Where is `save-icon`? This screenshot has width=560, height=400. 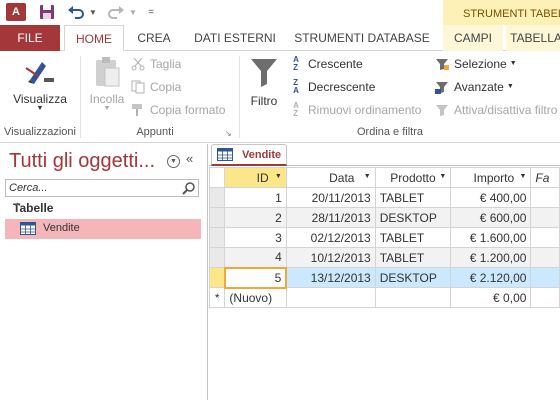 save-icon is located at coordinates (47, 12).